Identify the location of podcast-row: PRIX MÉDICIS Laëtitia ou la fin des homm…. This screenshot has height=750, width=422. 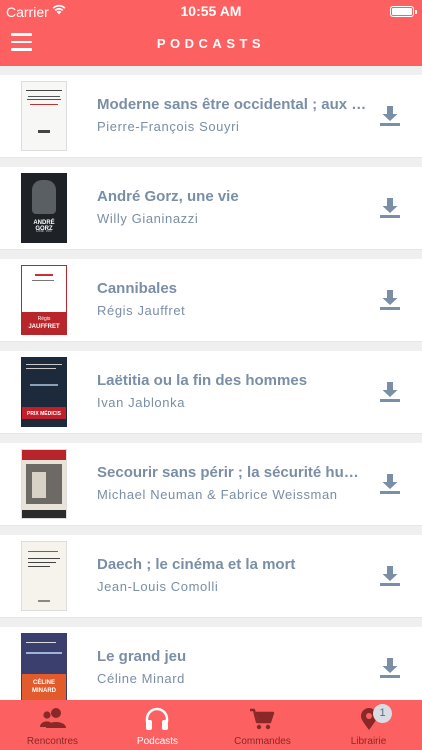
(211, 392).